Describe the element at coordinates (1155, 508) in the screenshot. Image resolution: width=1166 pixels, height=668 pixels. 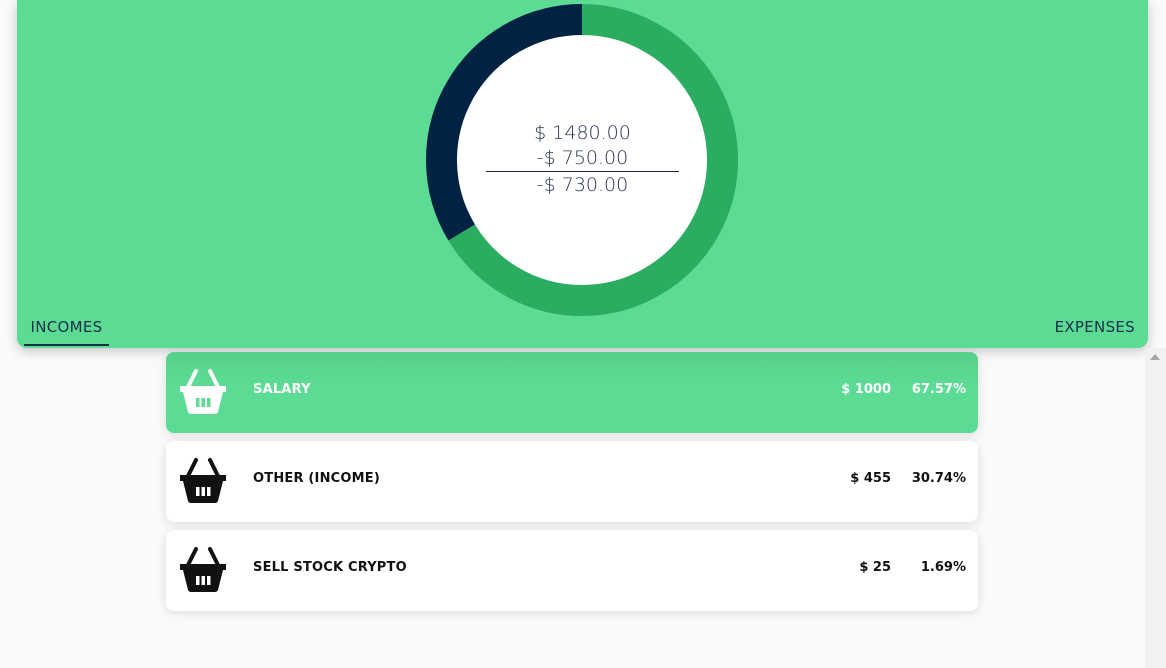
I see `scrollbar` at that location.